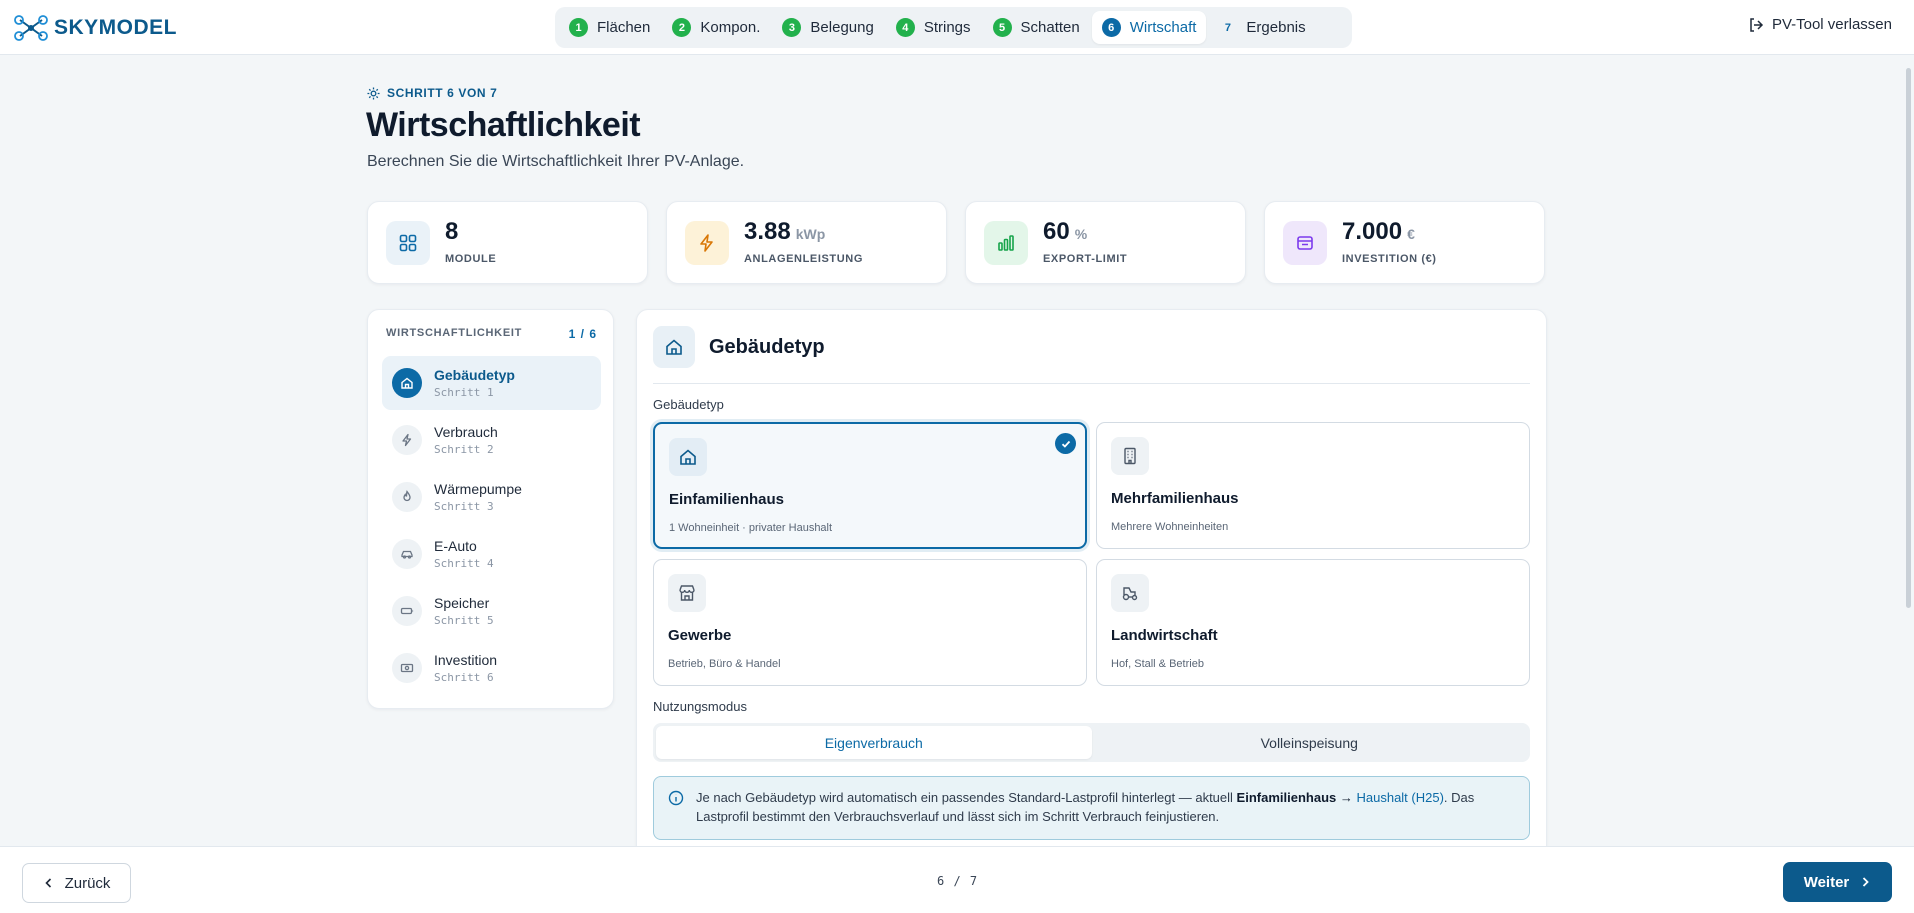  I want to click on step-tab-ergebnis: 7 Ergebnis, so click(1261, 27).